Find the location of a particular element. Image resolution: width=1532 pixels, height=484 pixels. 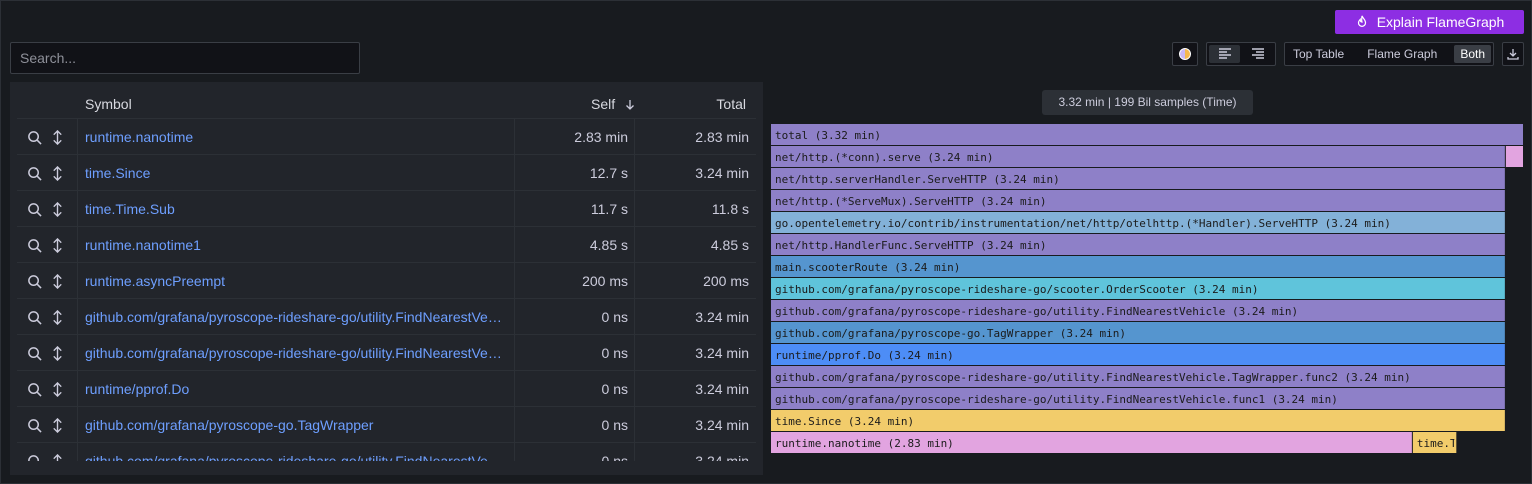

table-row: runtime.asyncPreempt 200 ms 200 ms is located at coordinates (386, 281).